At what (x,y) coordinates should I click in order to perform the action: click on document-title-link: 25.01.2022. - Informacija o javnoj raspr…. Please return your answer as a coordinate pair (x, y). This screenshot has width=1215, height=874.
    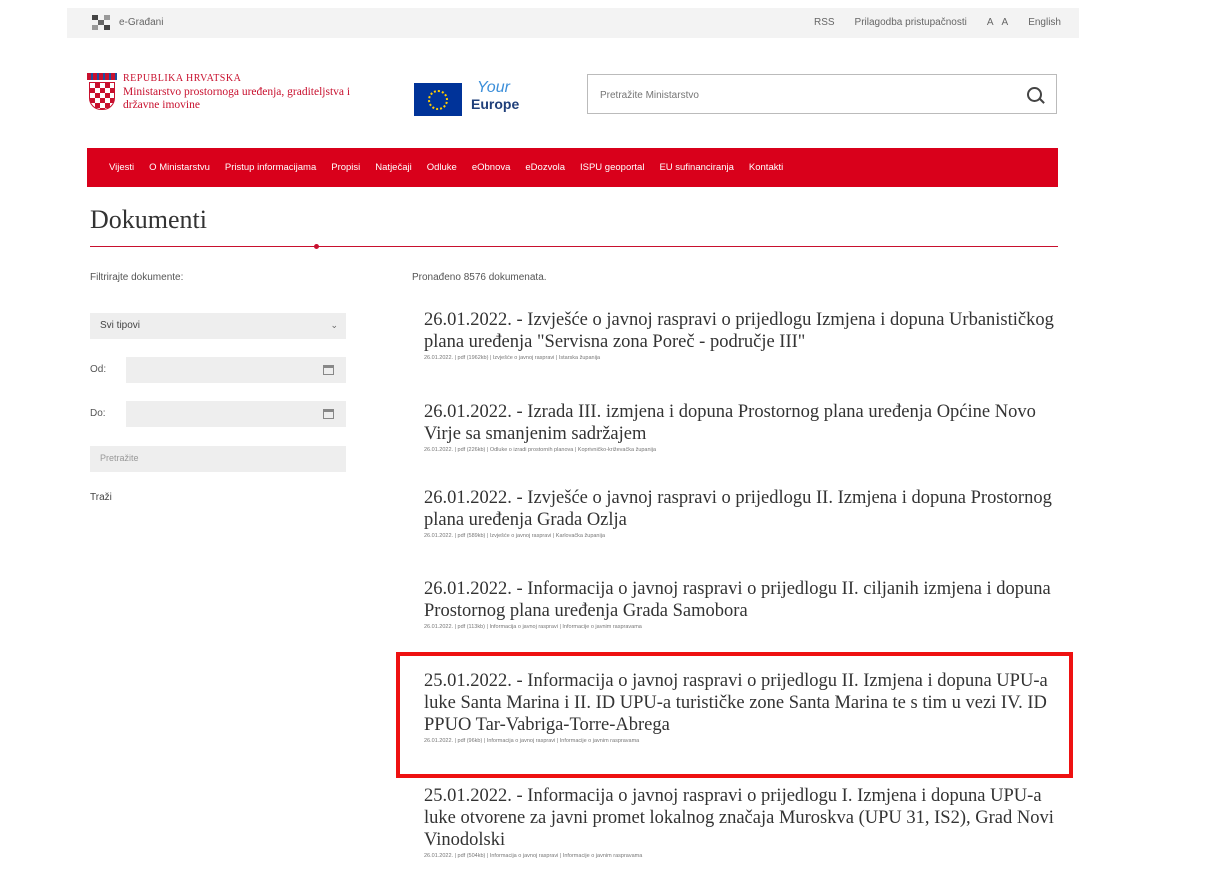
    Looking at the image, I should click on (741, 818).